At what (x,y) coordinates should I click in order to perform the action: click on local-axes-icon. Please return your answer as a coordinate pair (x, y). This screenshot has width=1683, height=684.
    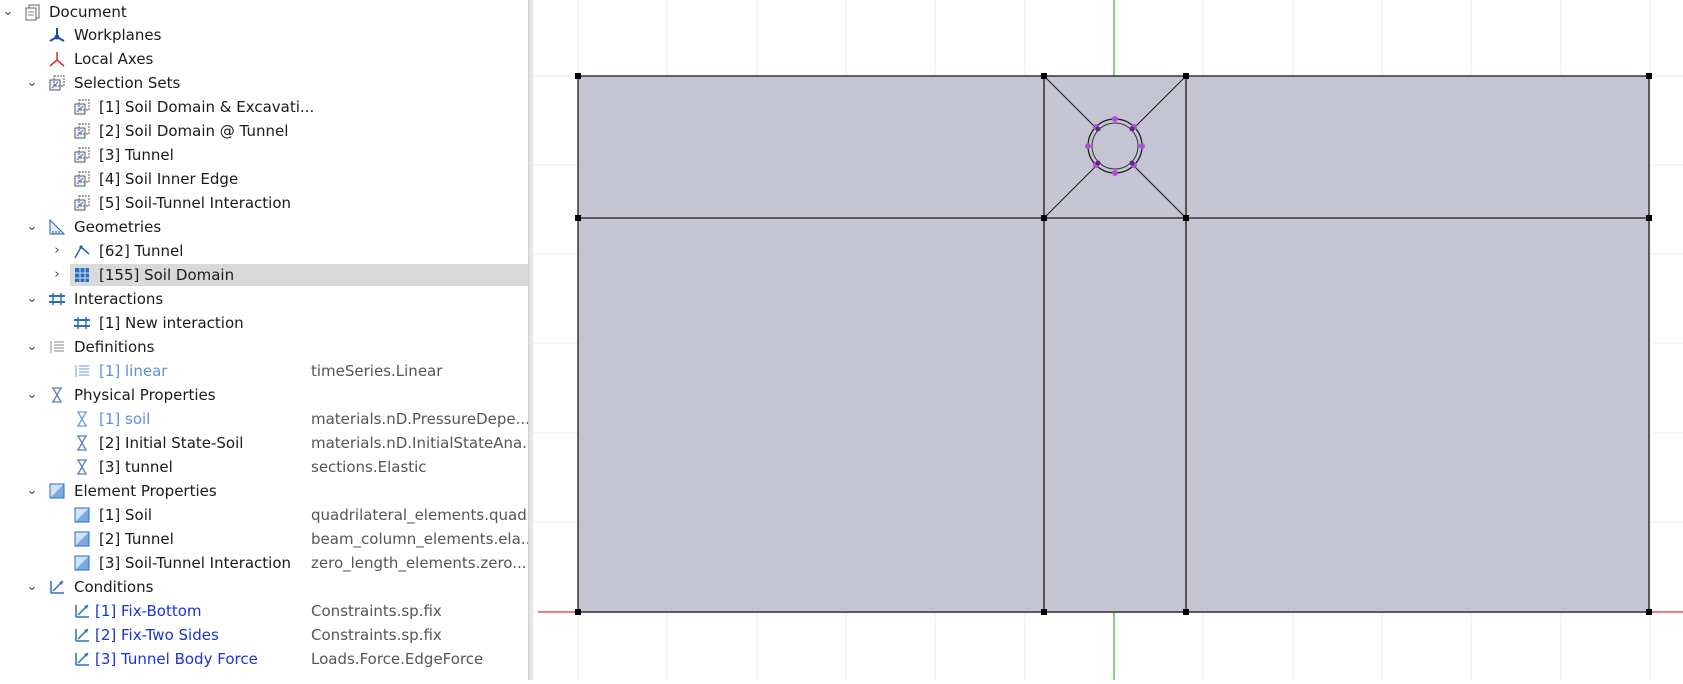
    Looking at the image, I should click on (57, 59).